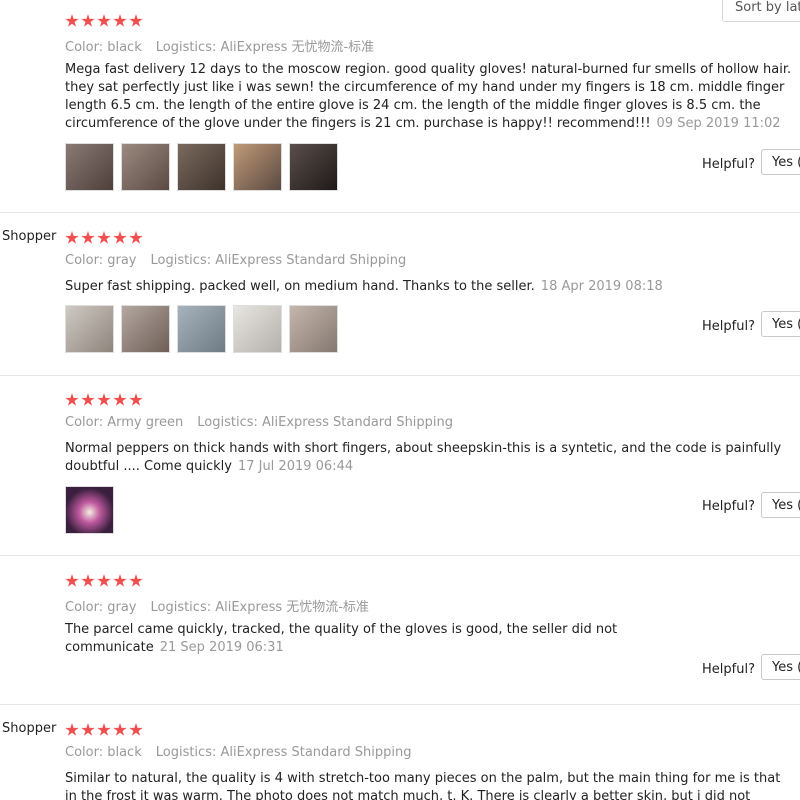 Image resolution: width=800 pixels, height=800 pixels. I want to click on sort-dropdown: Sort by late, so click(761, 11).